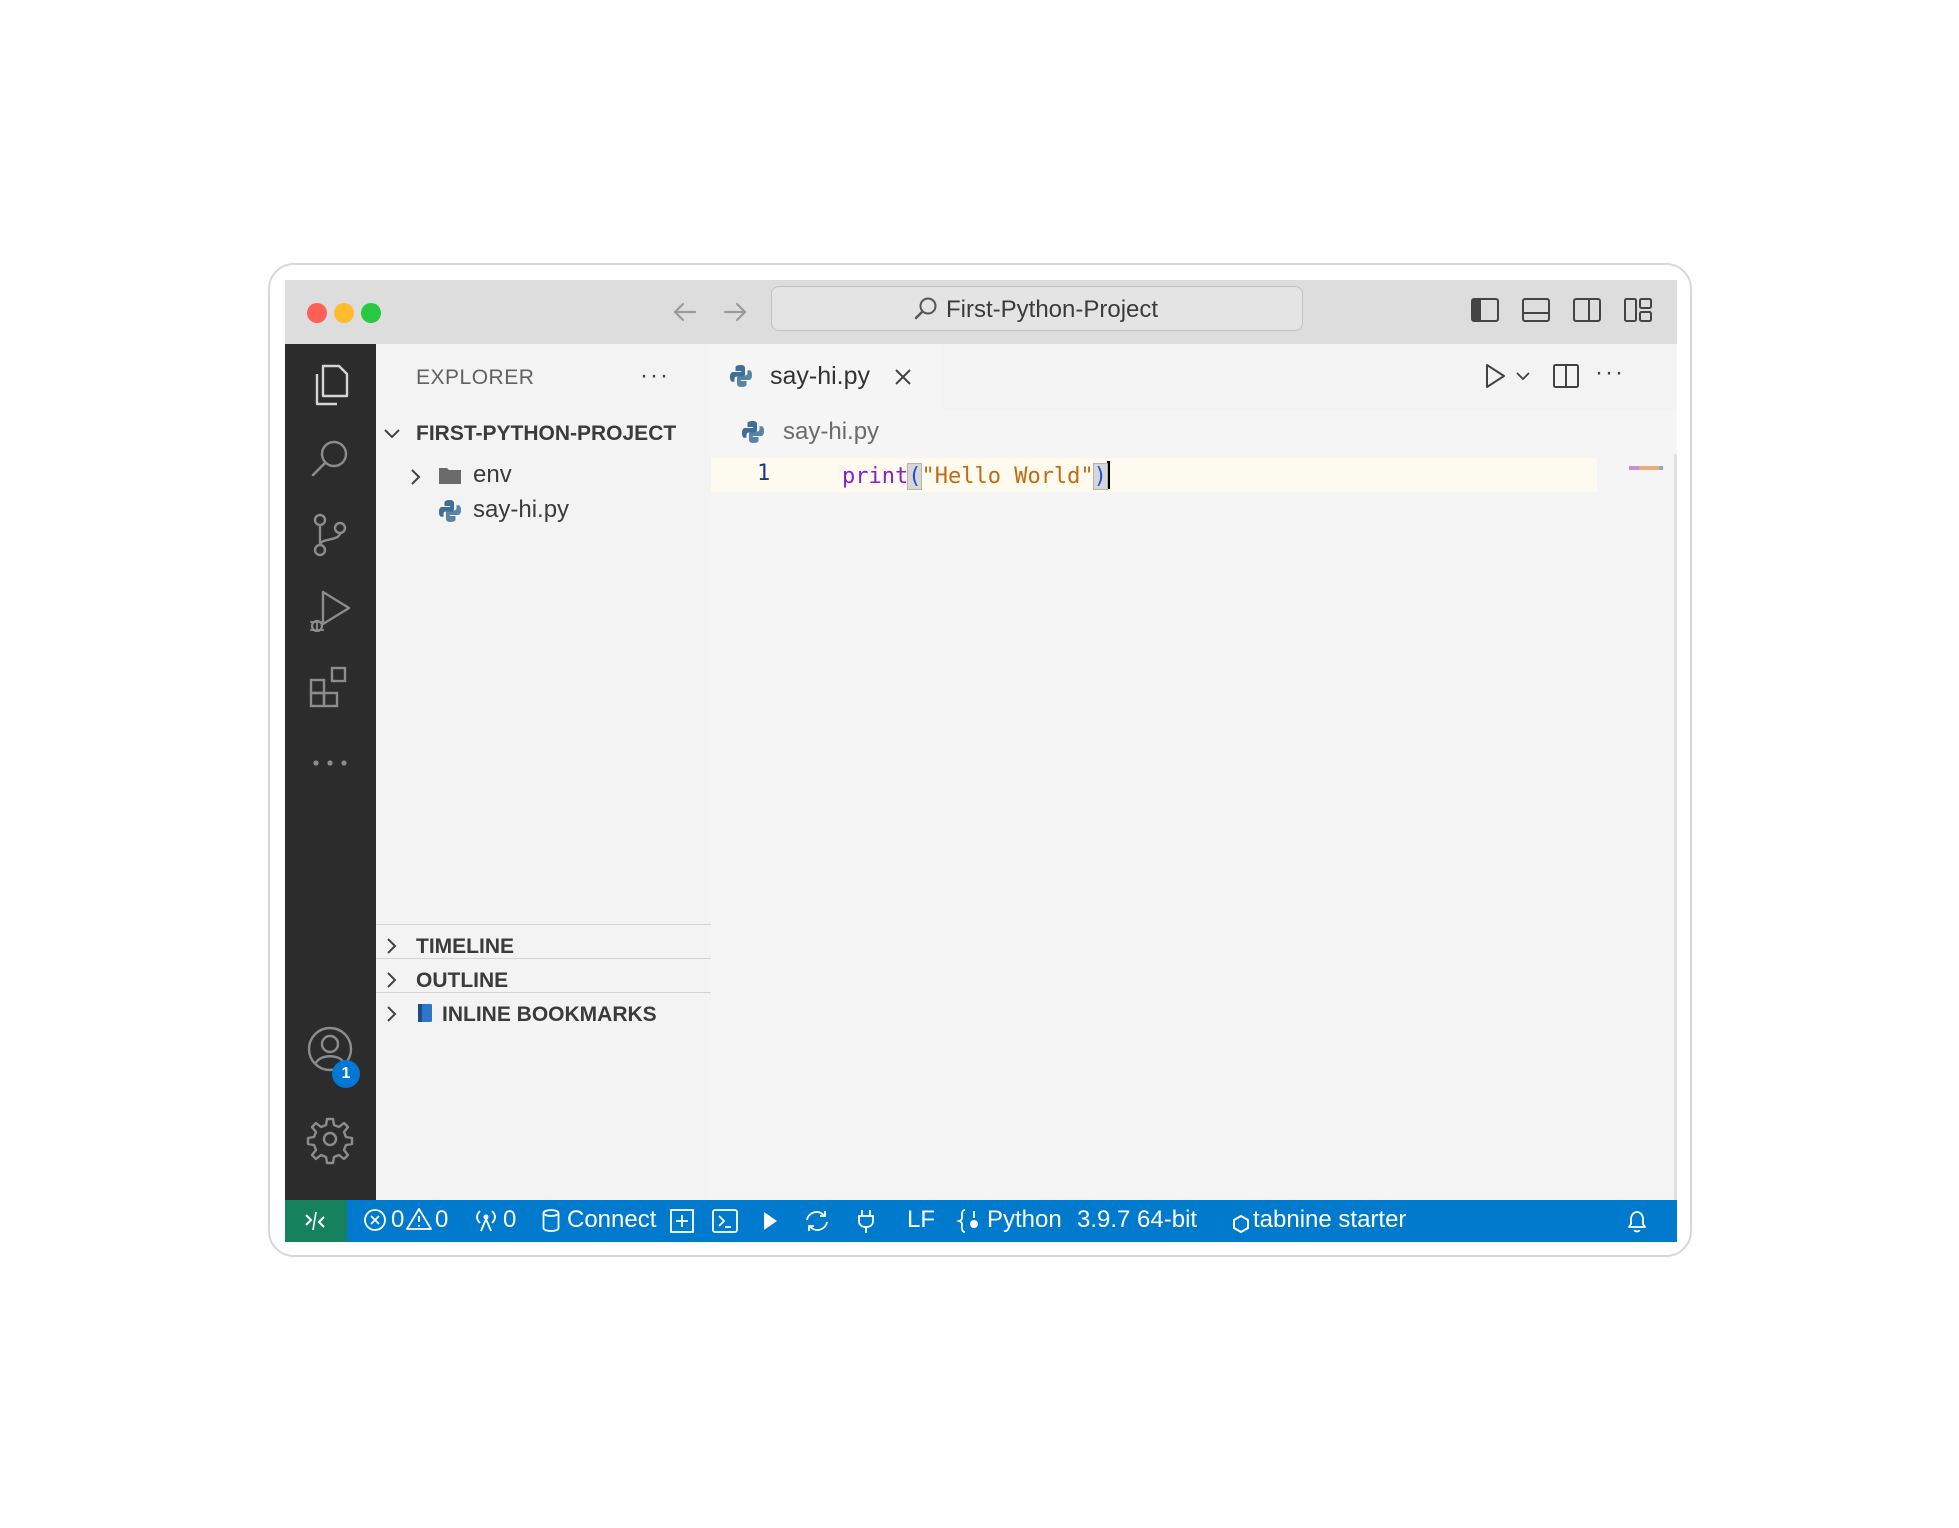 This screenshot has width=1959, height=1528. I want to click on run-play-icon, so click(770, 1224).